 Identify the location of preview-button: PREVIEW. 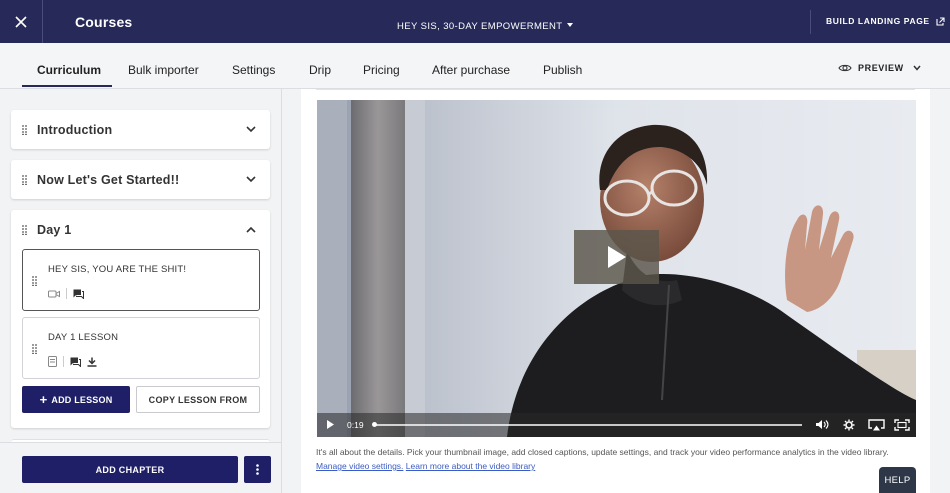
(879, 68).